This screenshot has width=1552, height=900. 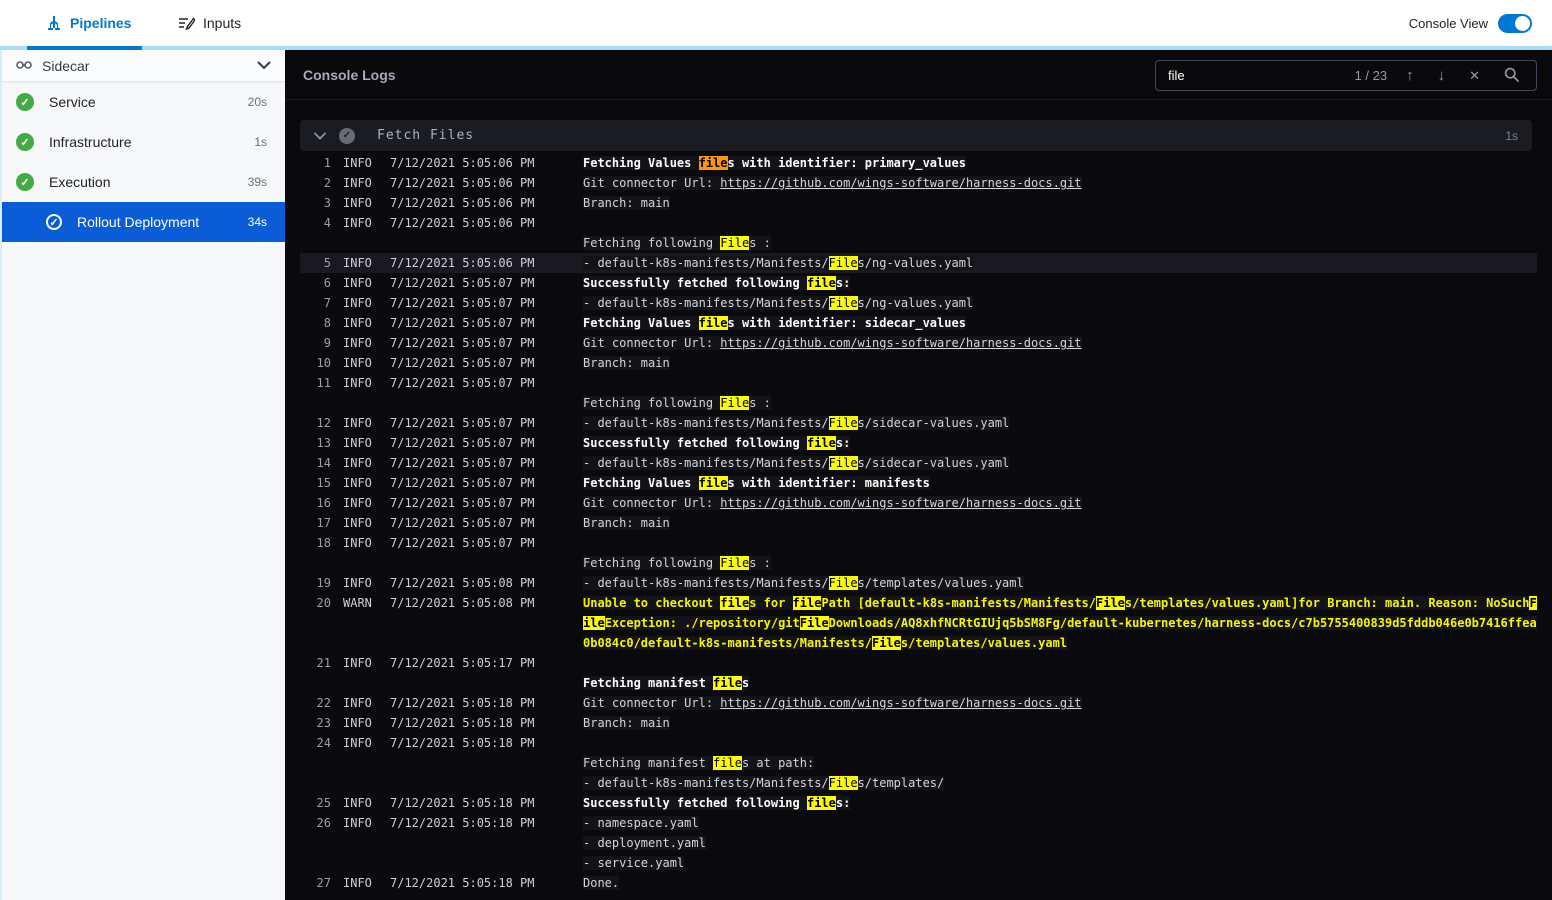 What do you see at coordinates (143, 142) in the screenshot?
I see `sidebar-item-infrastructure: ✓ Infrastructure 1s` at bounding box center [143, 142].